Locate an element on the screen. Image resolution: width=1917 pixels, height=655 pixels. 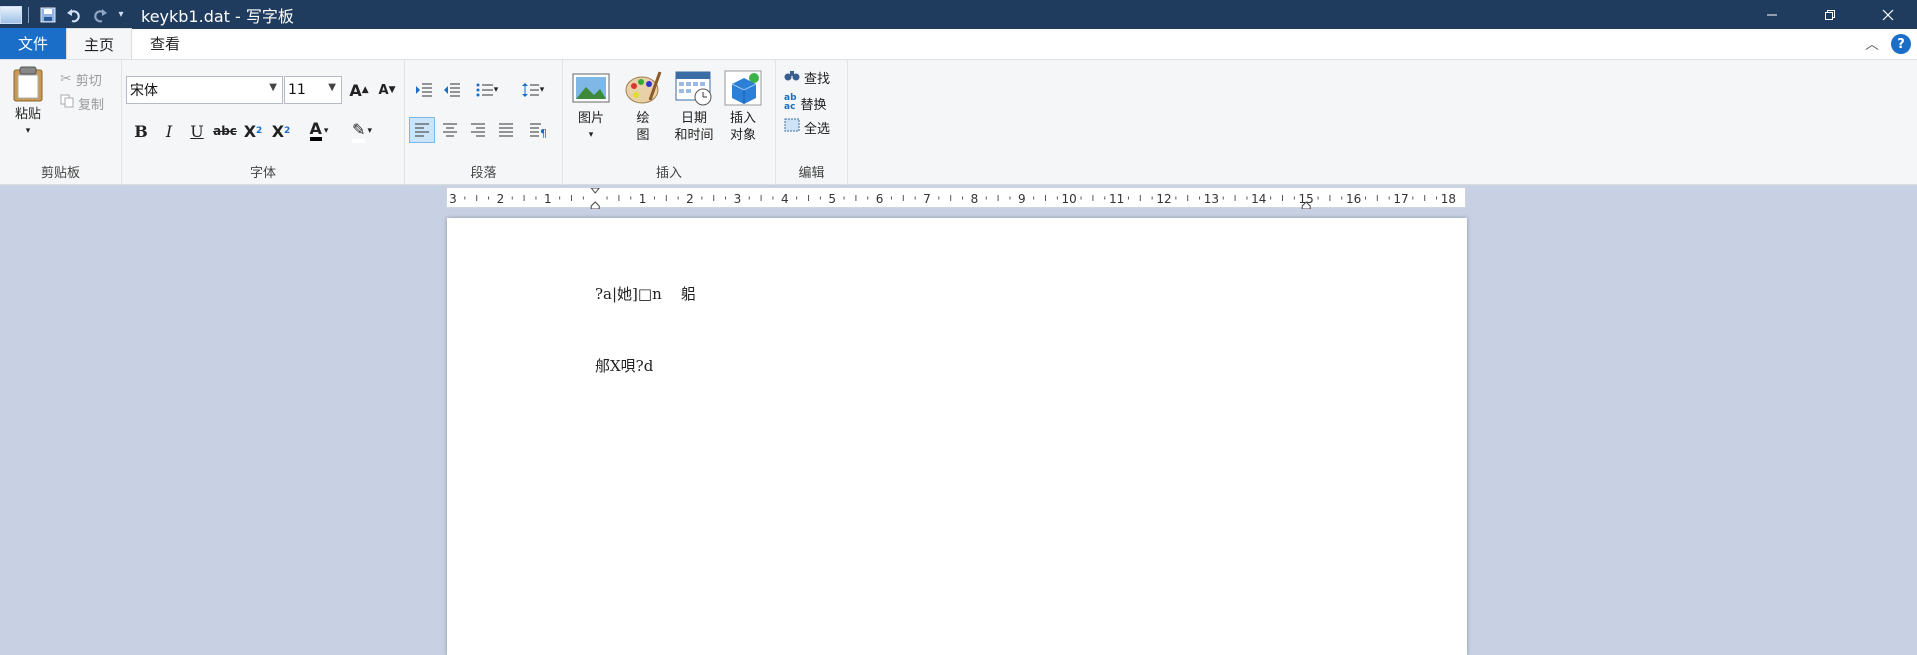
window-controls is located at coordinates (1830, 14).